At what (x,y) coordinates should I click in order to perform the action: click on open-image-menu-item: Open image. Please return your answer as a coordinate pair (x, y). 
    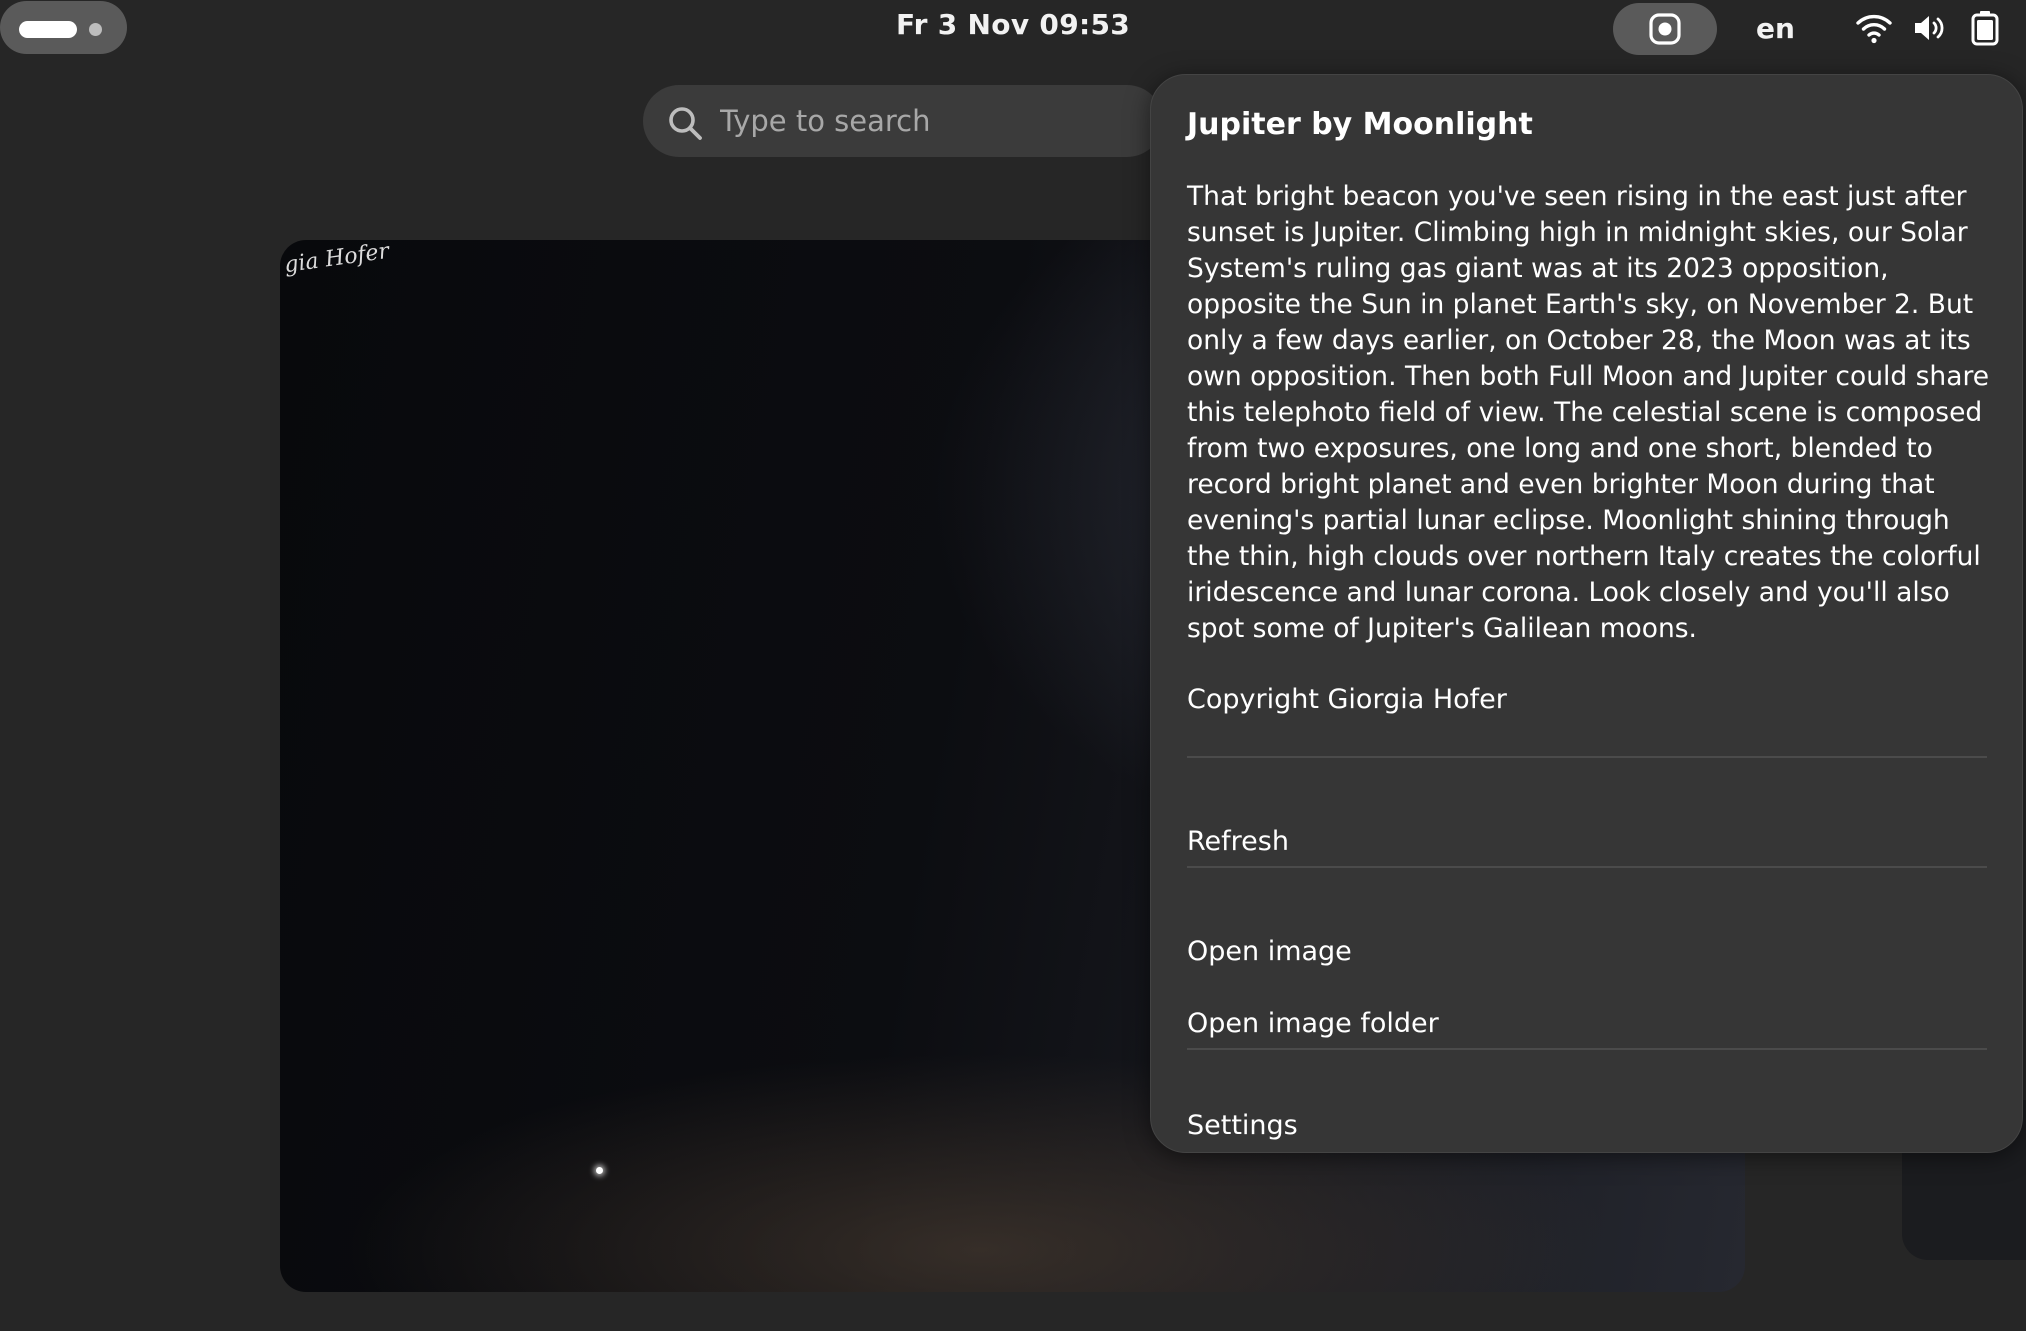
    Looking at the image, I should click on (1587, 952).